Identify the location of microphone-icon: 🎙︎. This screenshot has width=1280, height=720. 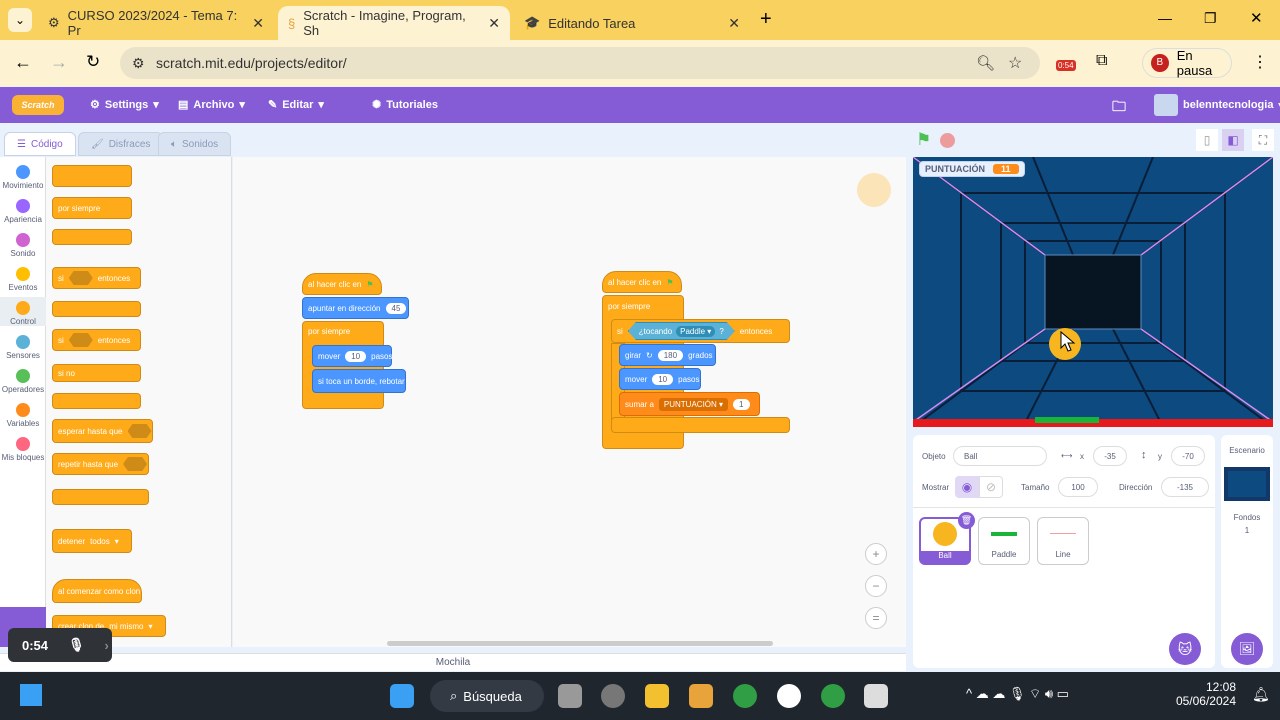
(76, 645).